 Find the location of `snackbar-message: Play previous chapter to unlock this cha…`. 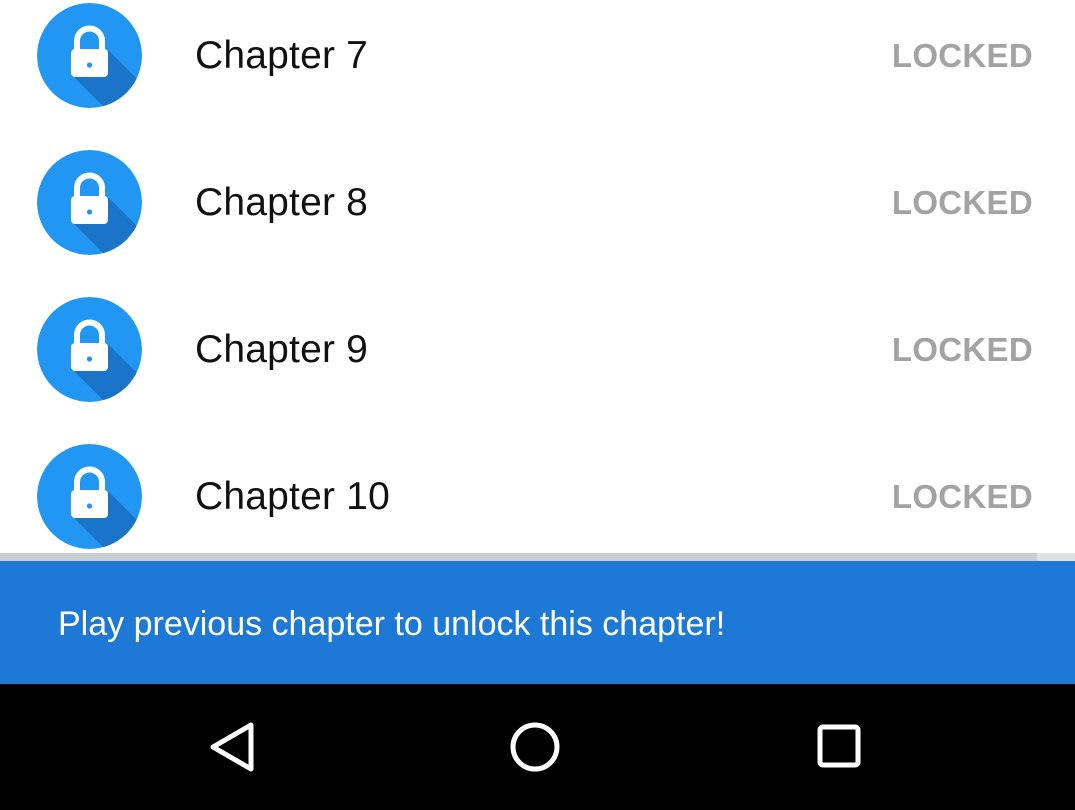

snackbar-message: Play previous chapter to unlock this cha… is located at coordinates (392, 624).